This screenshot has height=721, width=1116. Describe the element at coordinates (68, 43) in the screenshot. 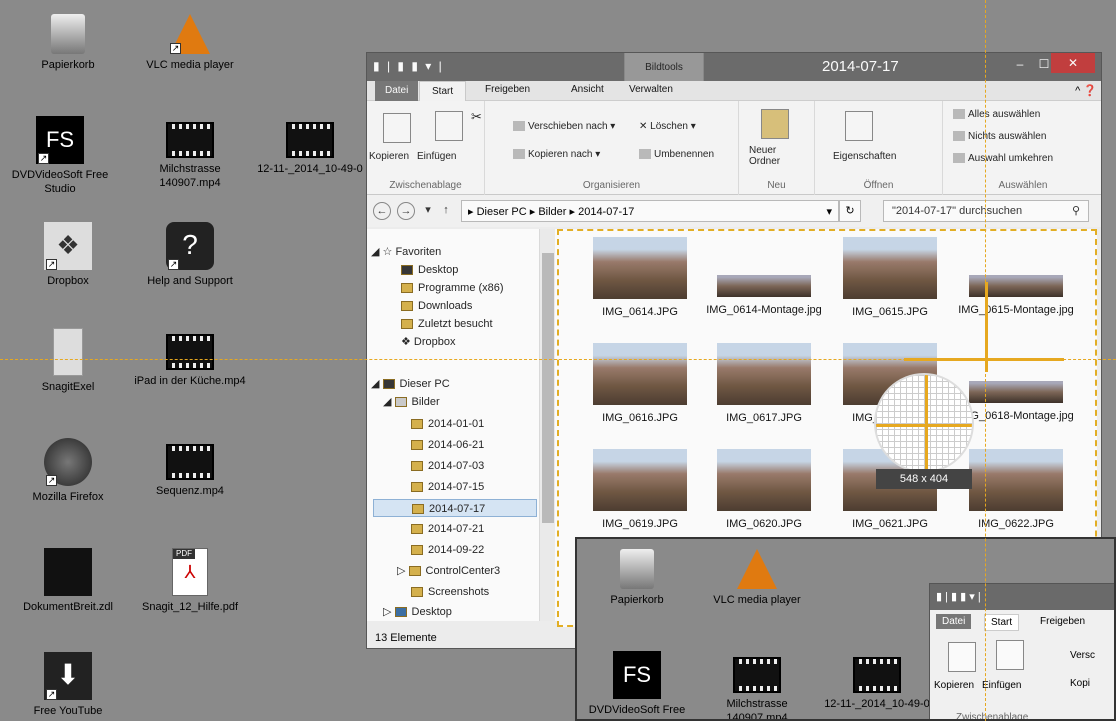

I see `desktop-icon-recycle-bin: Papierkorb` at that location.